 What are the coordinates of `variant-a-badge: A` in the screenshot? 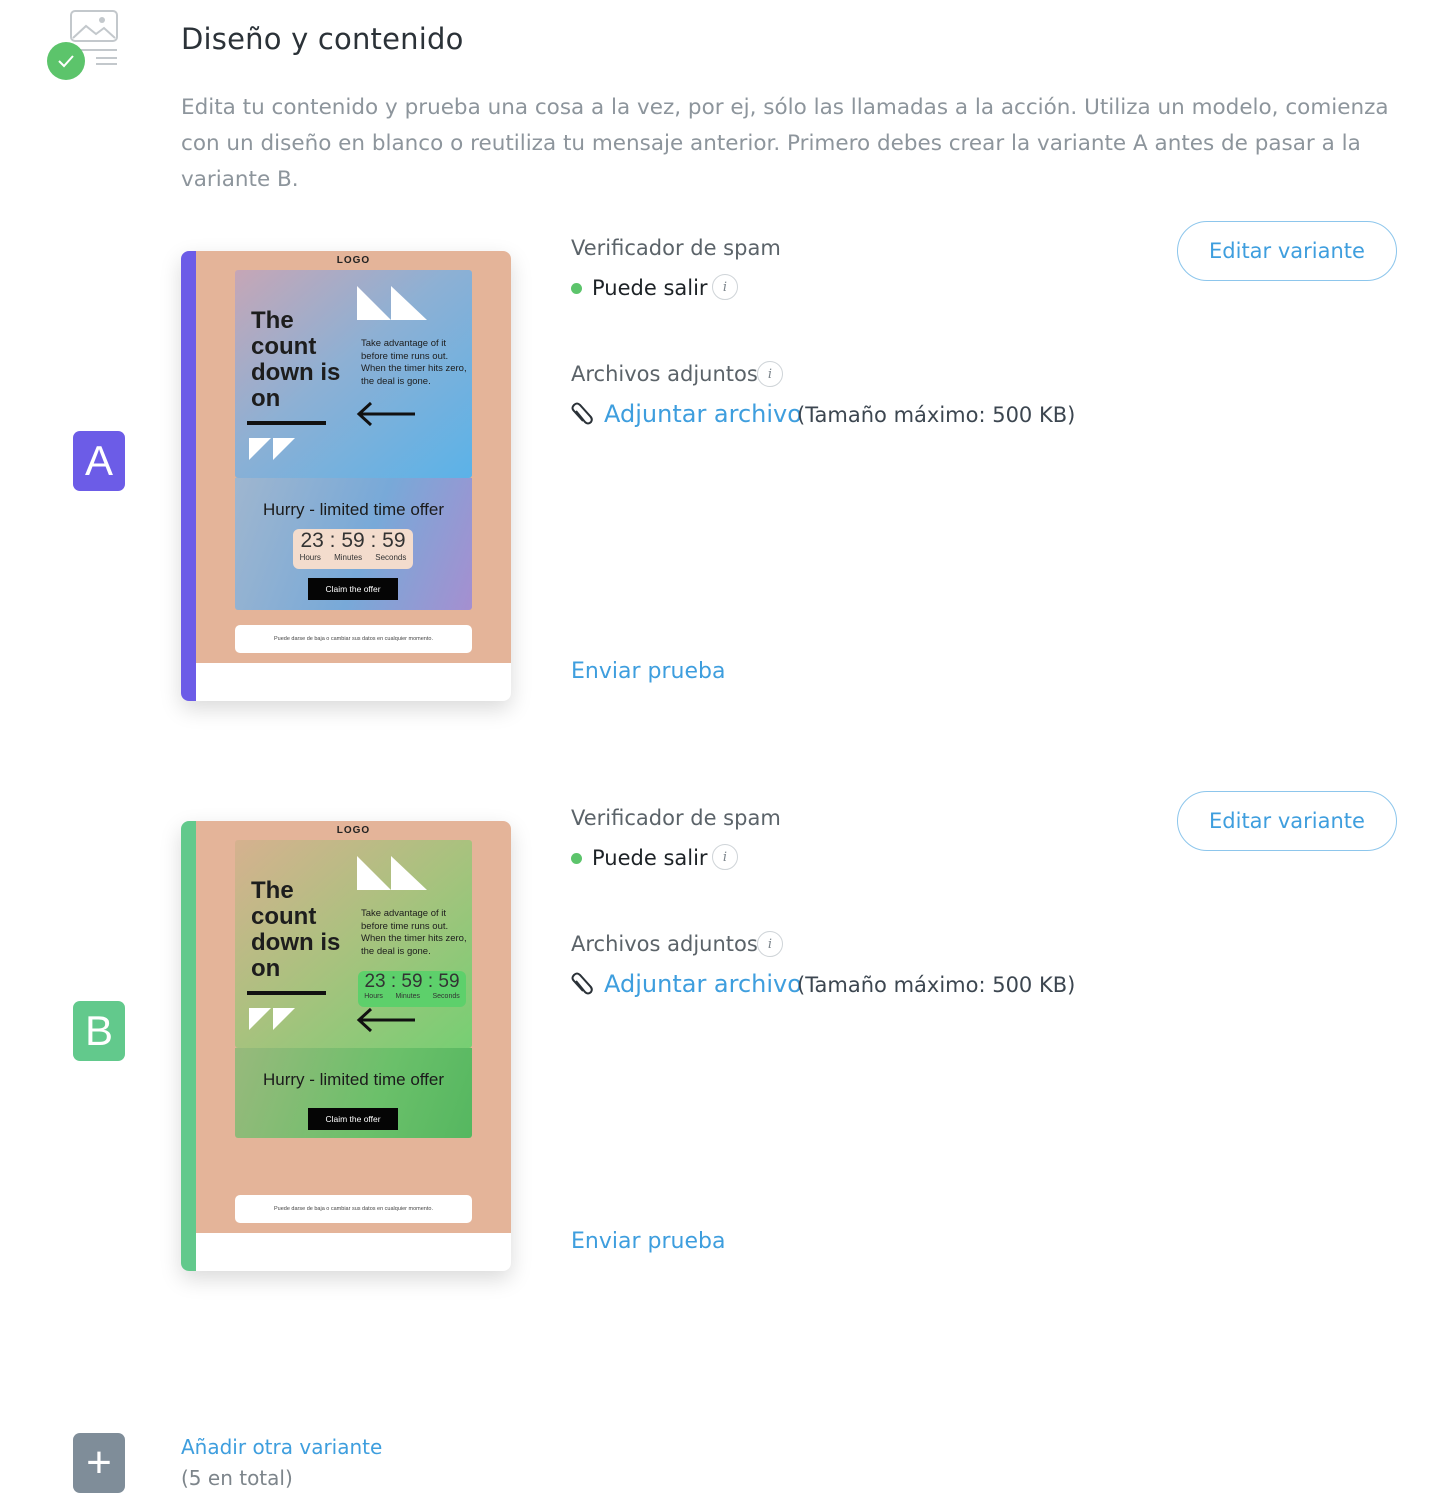 It's located at (99, 461).